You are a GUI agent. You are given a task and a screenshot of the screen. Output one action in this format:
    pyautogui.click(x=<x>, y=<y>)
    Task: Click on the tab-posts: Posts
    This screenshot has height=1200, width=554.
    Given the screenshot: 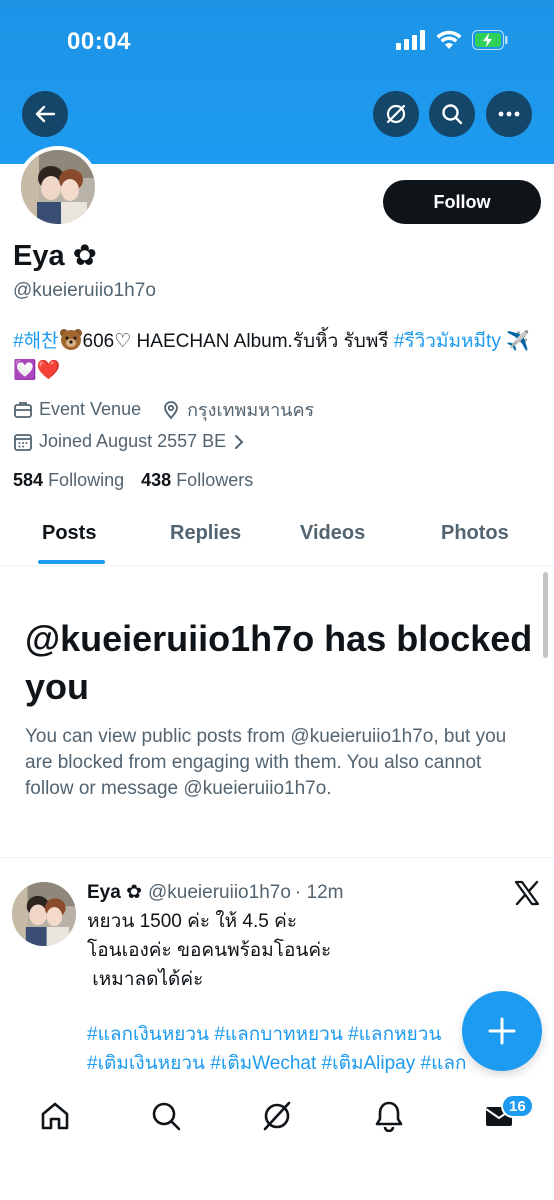 What is the action you would take?
    pyautogui.click(x=69, y=533)
    